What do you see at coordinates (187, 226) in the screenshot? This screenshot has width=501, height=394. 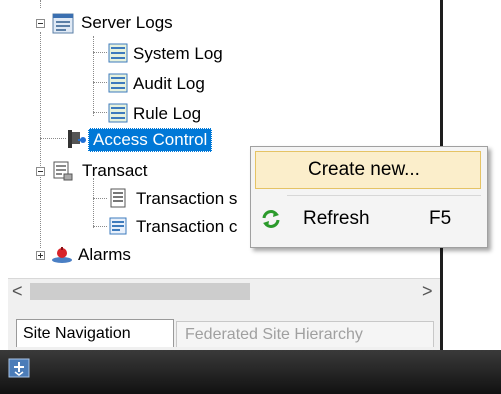 I see `tree-label: Transaction c` at bounding box center [187, 226].